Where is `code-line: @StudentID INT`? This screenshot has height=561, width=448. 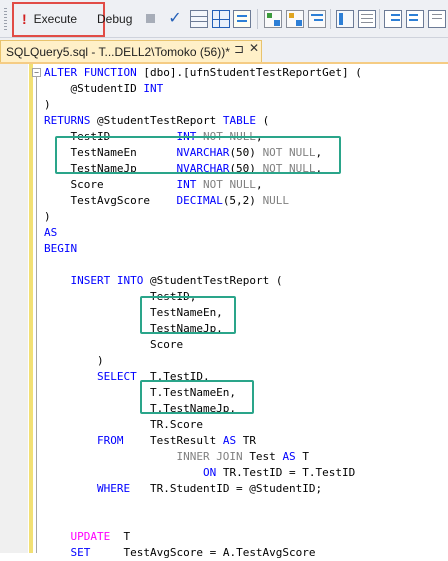
code-line: @StudentID INT is located at coordinates (103, 89).